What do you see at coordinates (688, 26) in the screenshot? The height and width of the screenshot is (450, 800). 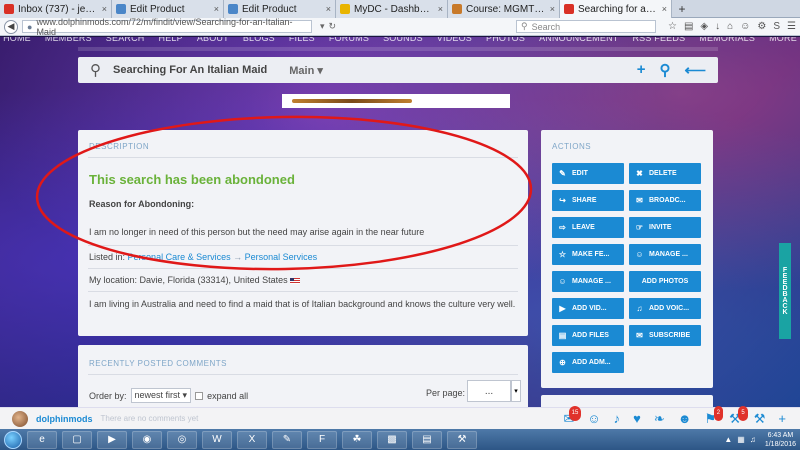 I see `clipboard-icon: ▤` at bounding box center [688, 26].